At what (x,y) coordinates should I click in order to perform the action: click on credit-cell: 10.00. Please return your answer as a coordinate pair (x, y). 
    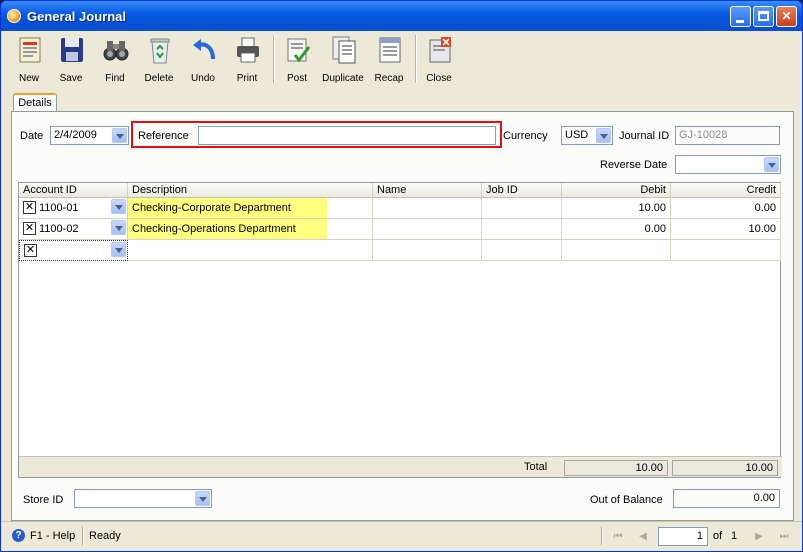
    Looking at the image, I should click on (726, 229).